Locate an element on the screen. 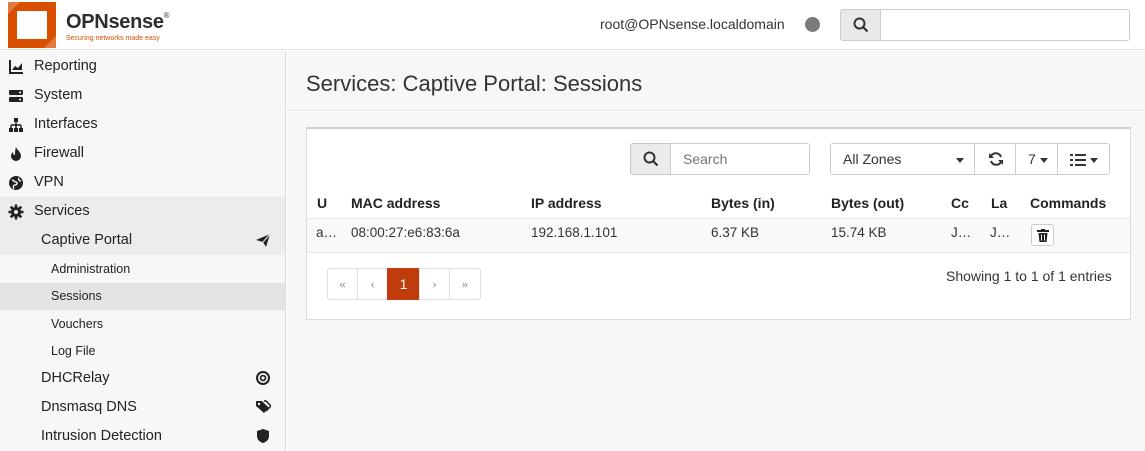 This screenshot has width=1145, height=451. sidebar-item-label: Intrusion Detection is located at coordinates (101, 436).